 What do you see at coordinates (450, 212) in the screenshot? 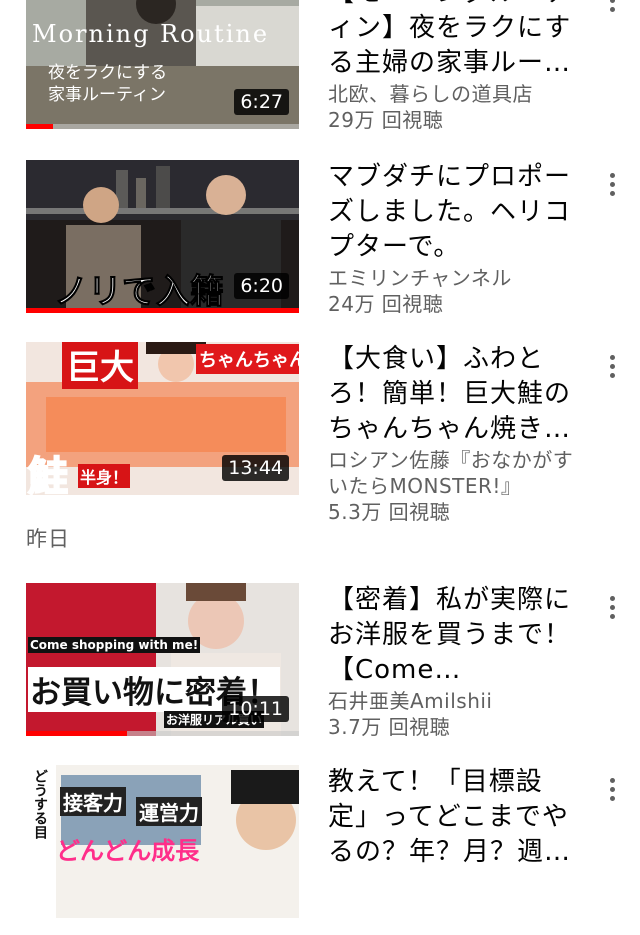
I see `video-title-line: ズしました。ヘリコ` at bounding box center [450, 212].